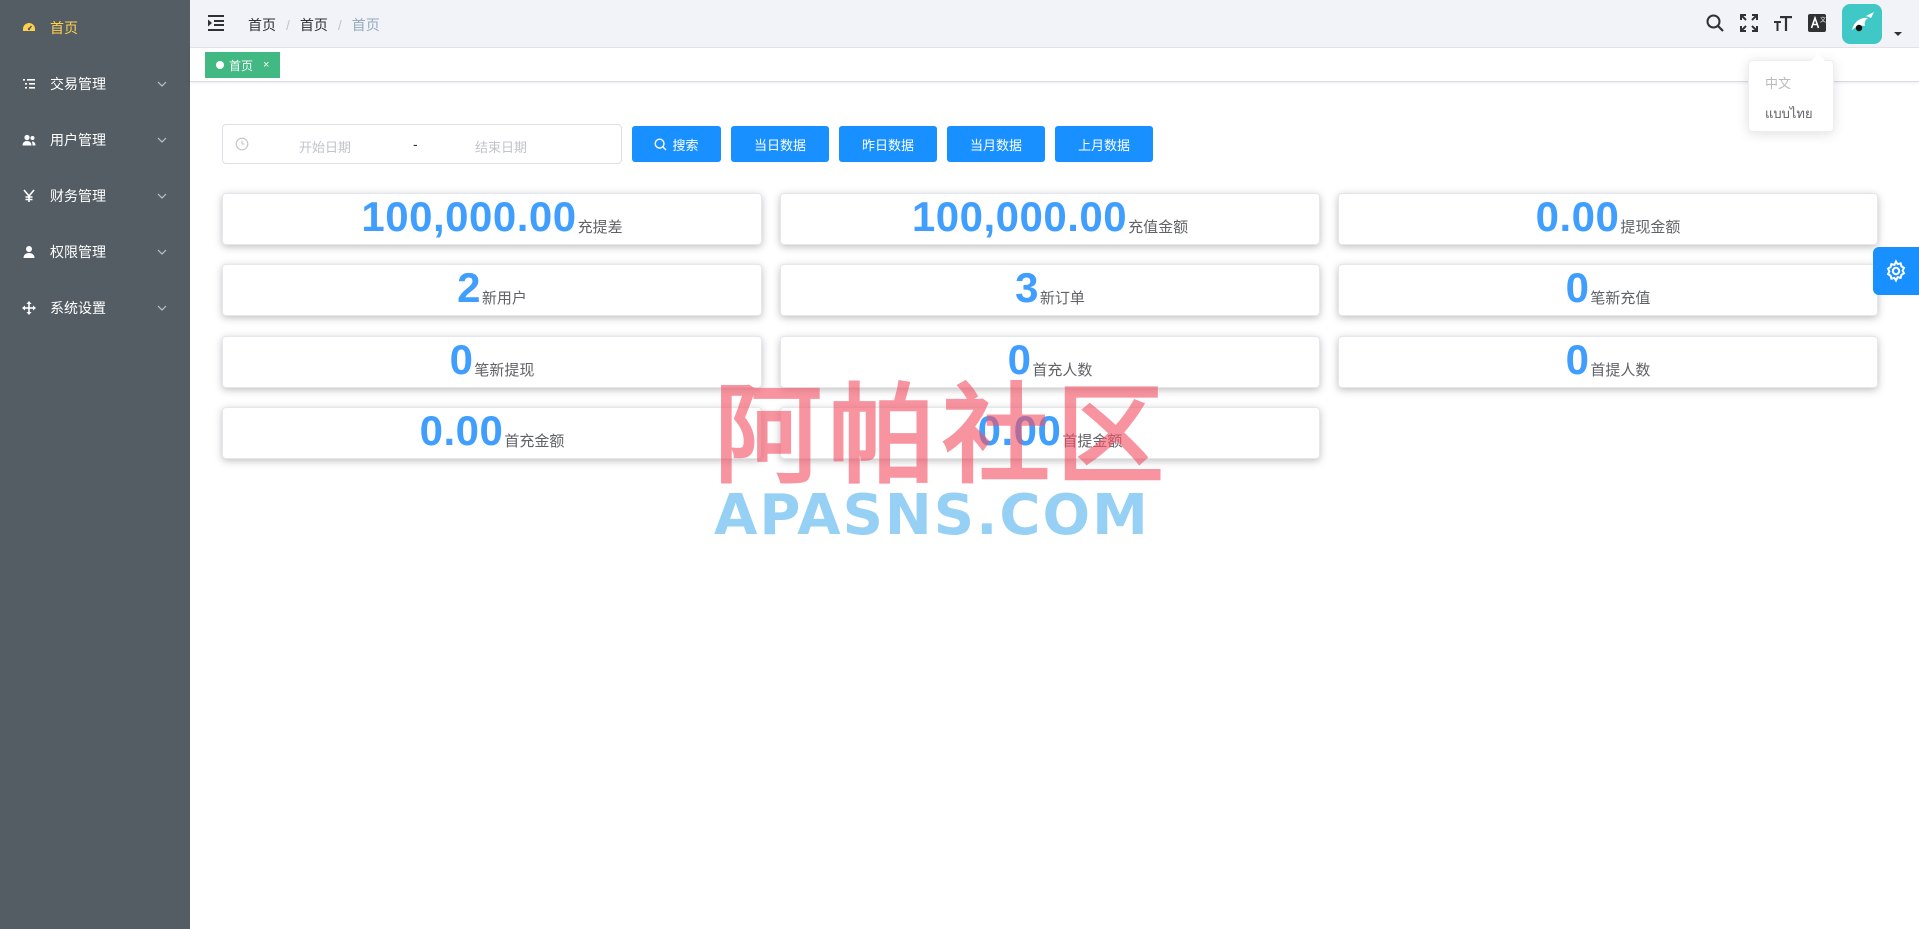 The width and height of the screenshot is (1919, 929). I want to click on sidebar-item-label: 财务管理, so click(78, 196).